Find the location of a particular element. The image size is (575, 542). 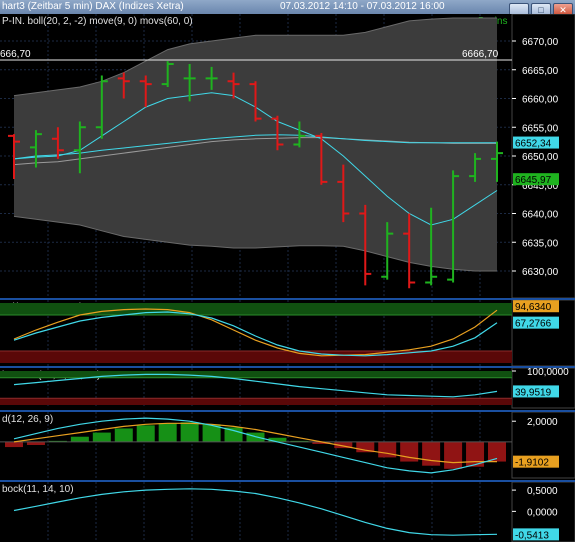

y-tick-label: 6640,00 is located at coordinates (540, 215).